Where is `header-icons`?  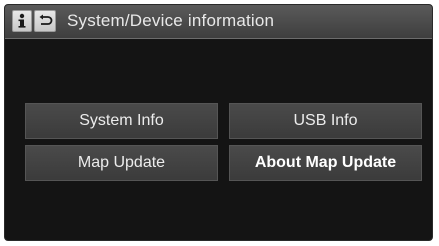
header-icons is located at coordinates (34, 21).